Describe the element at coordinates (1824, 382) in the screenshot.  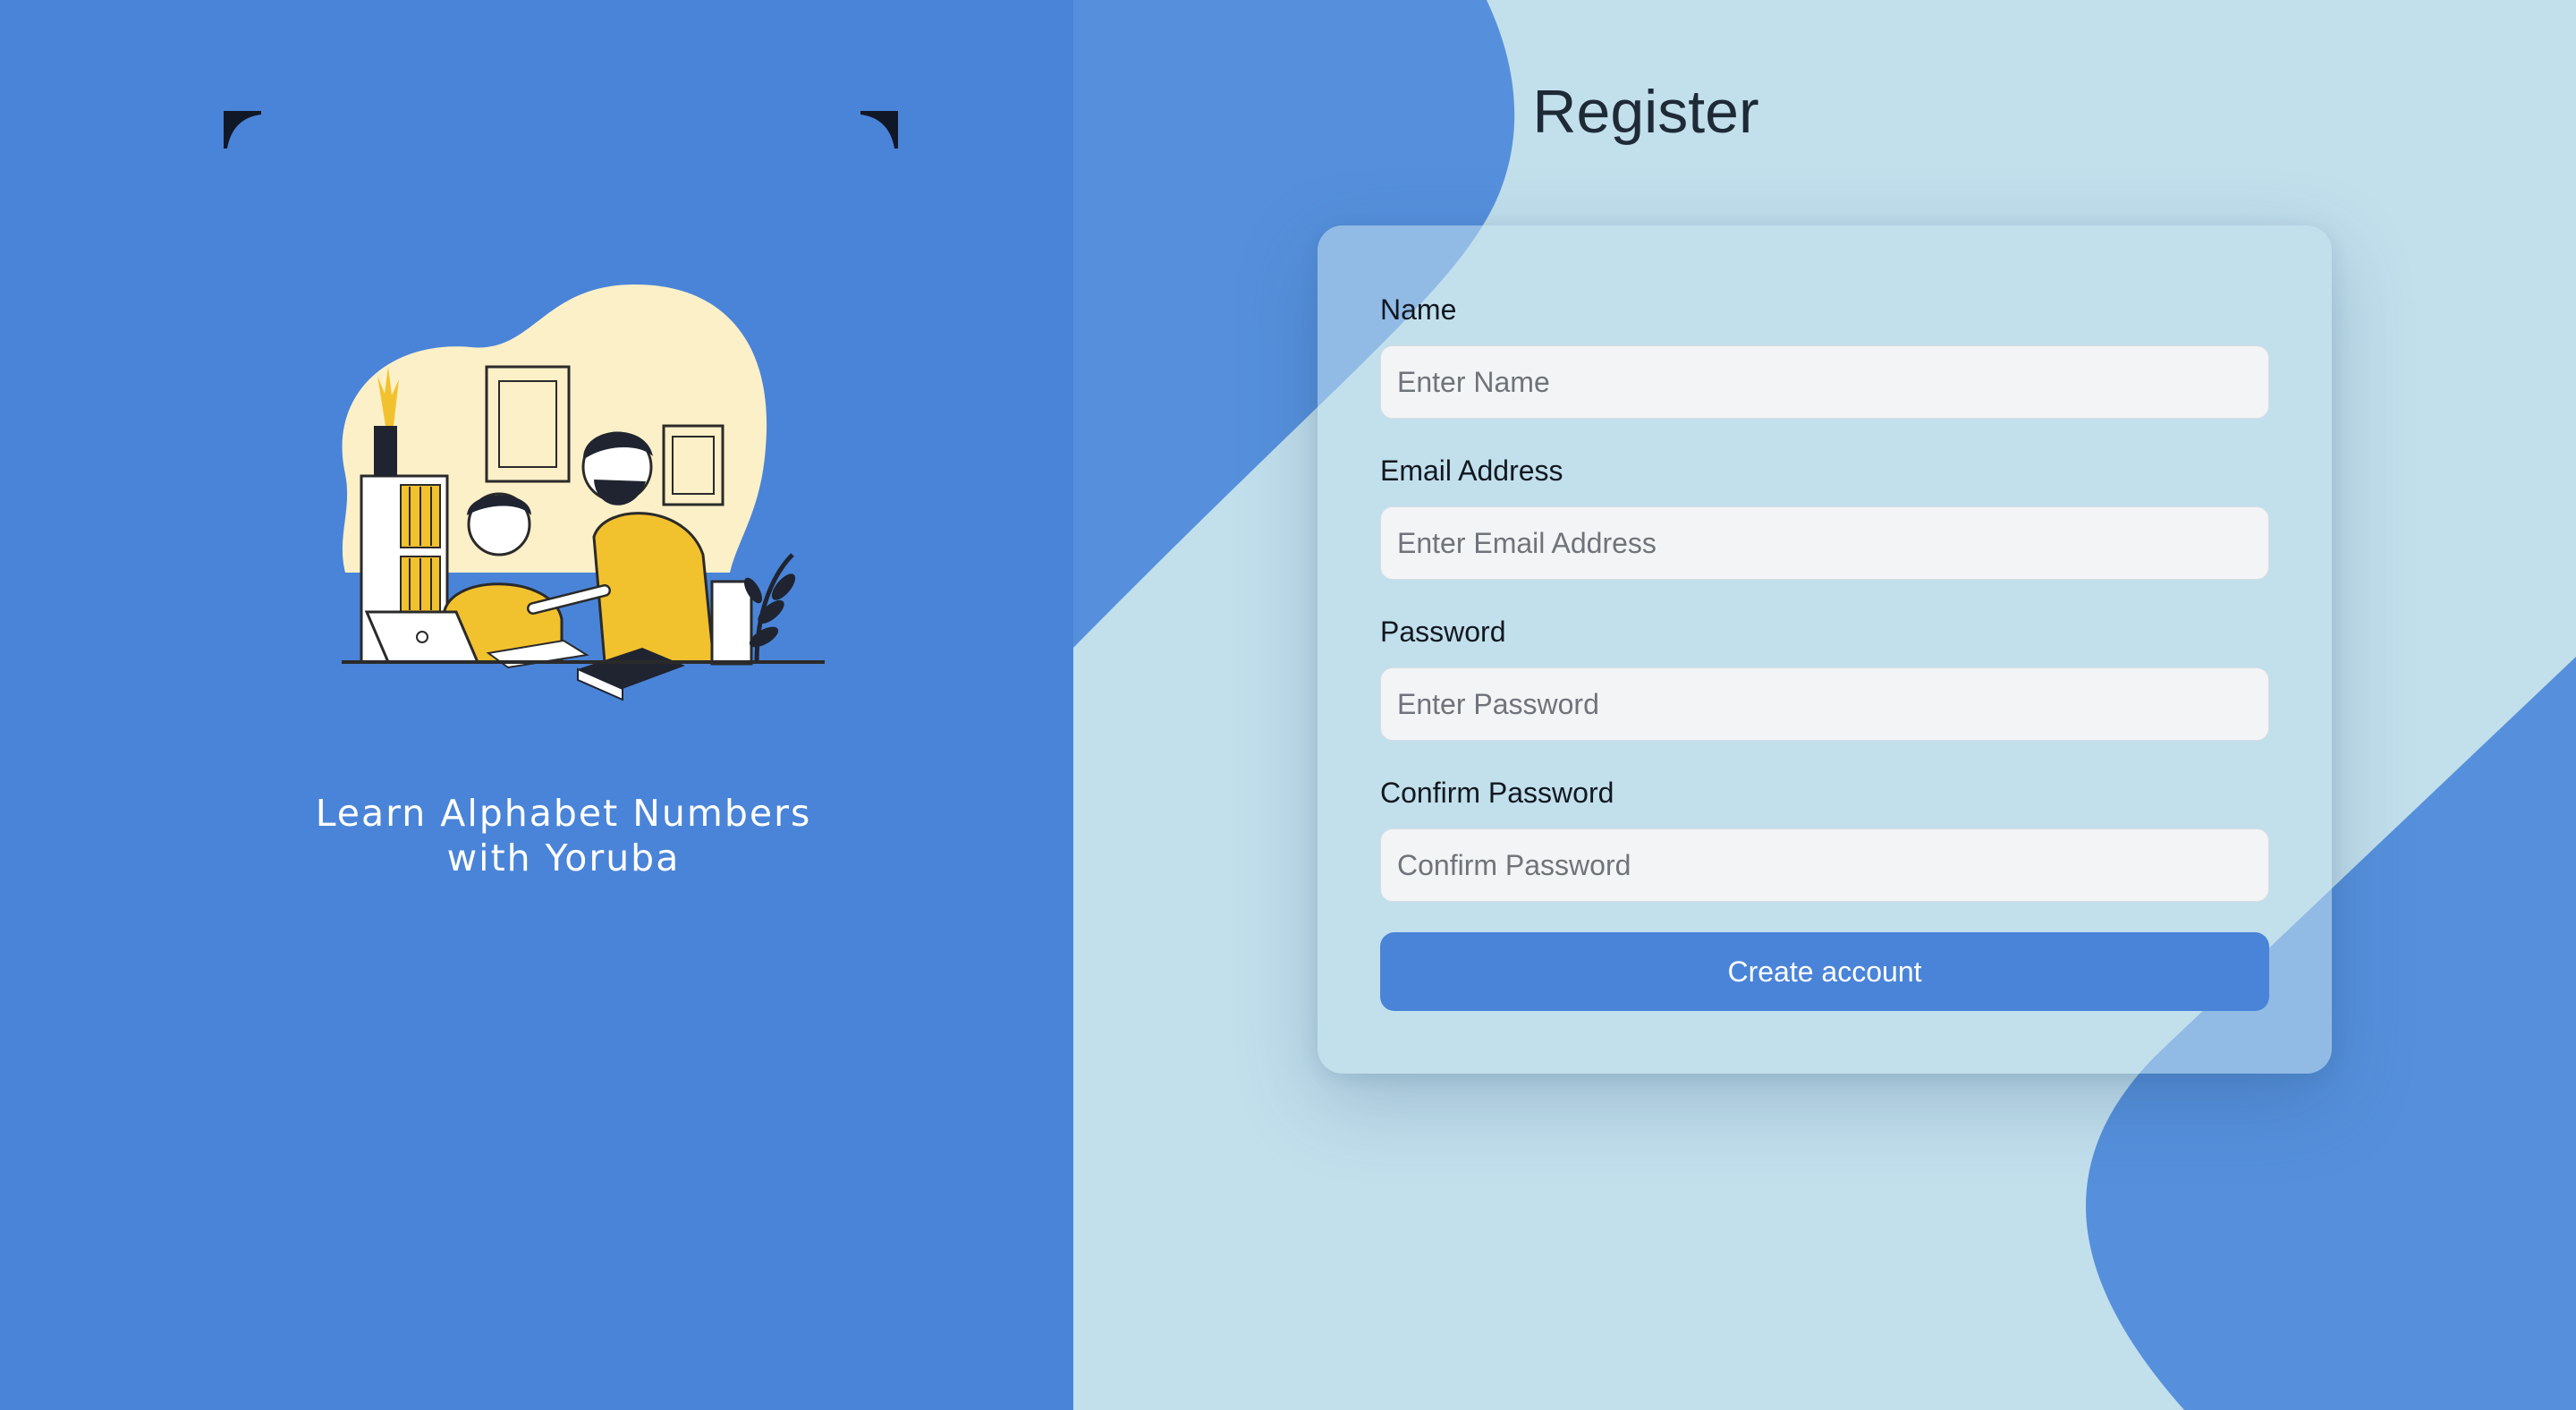
I see `name-input` at that location.